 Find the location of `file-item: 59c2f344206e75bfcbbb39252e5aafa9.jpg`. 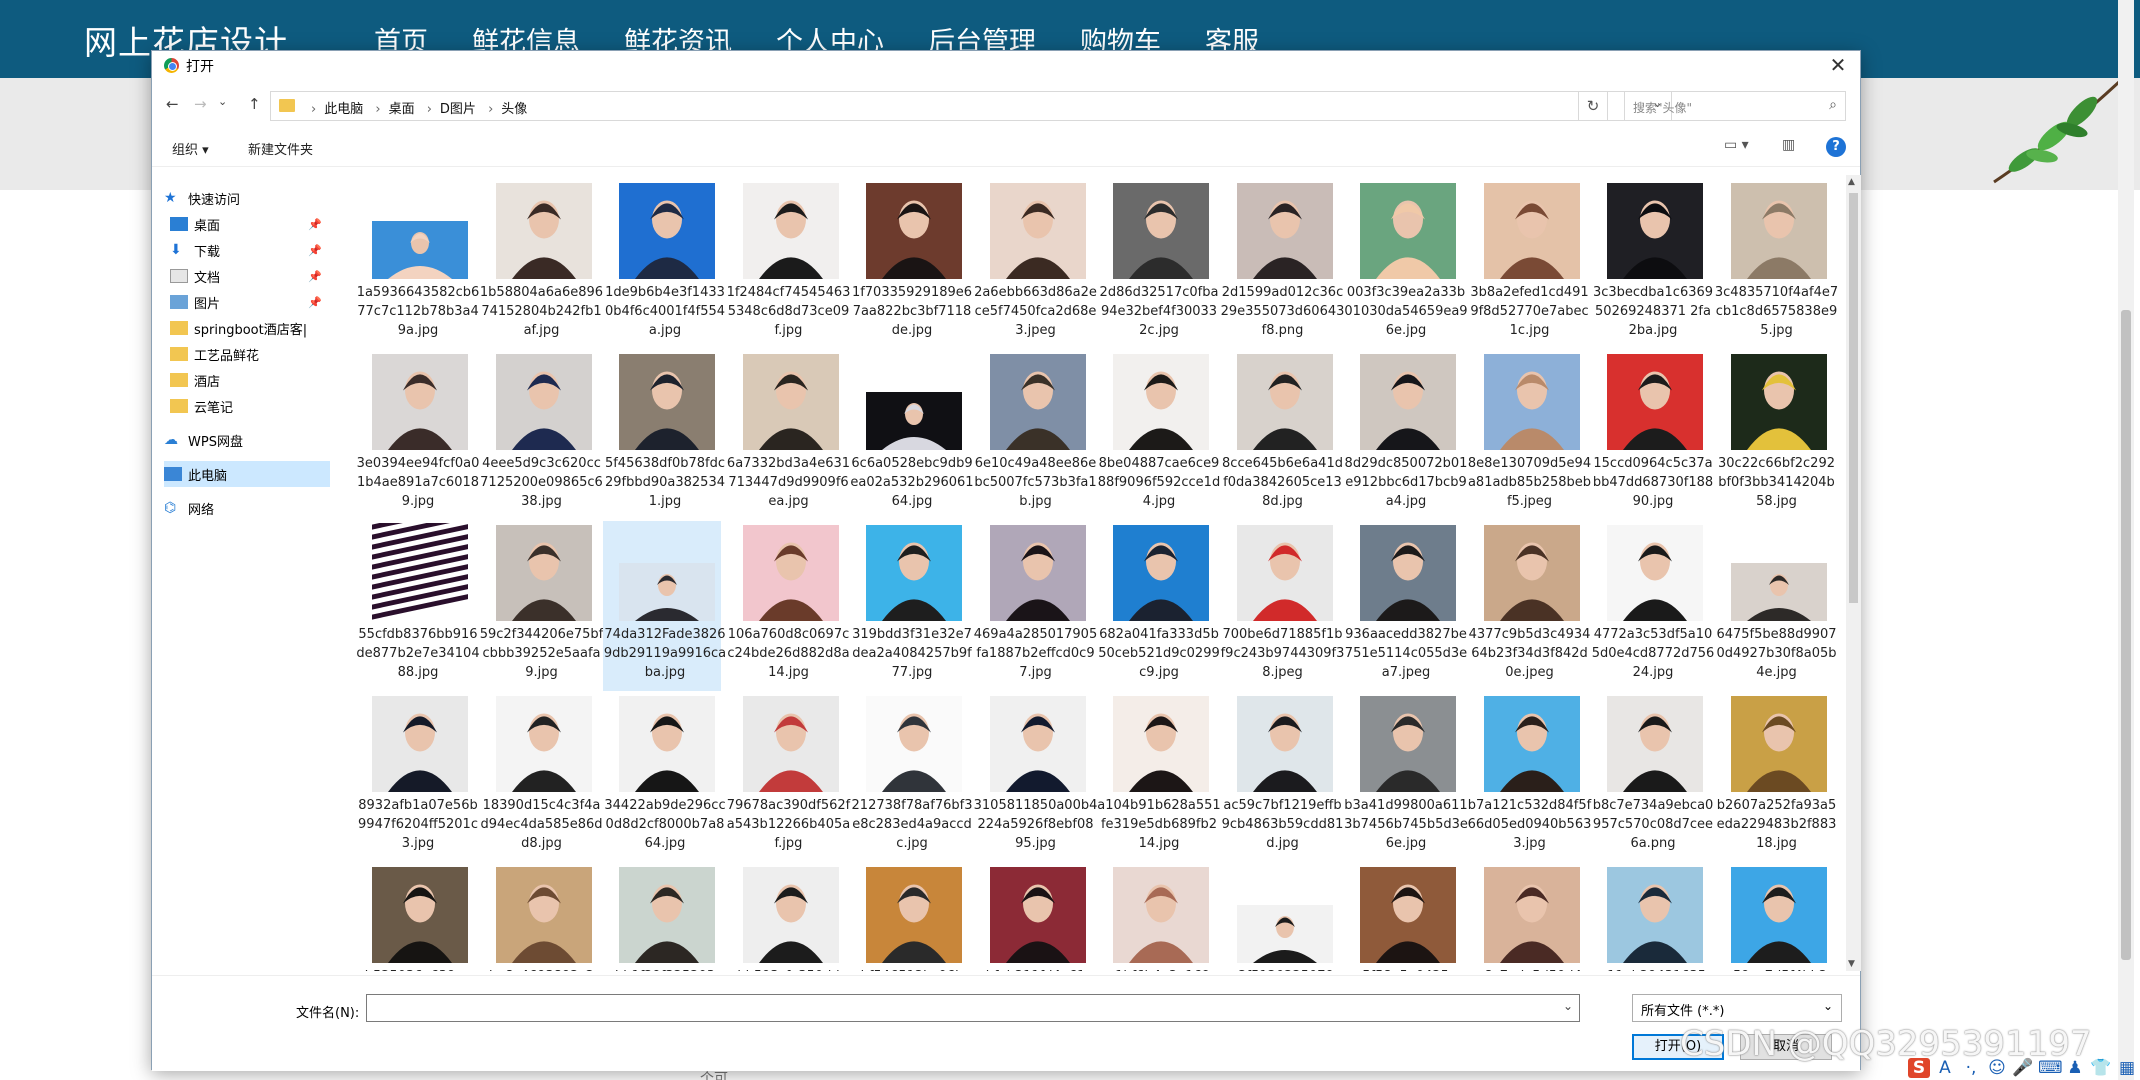

file-item: 59c2f344206e75bfcbbb39252e5aafa9.jpg is located at coordinates (541, 606).